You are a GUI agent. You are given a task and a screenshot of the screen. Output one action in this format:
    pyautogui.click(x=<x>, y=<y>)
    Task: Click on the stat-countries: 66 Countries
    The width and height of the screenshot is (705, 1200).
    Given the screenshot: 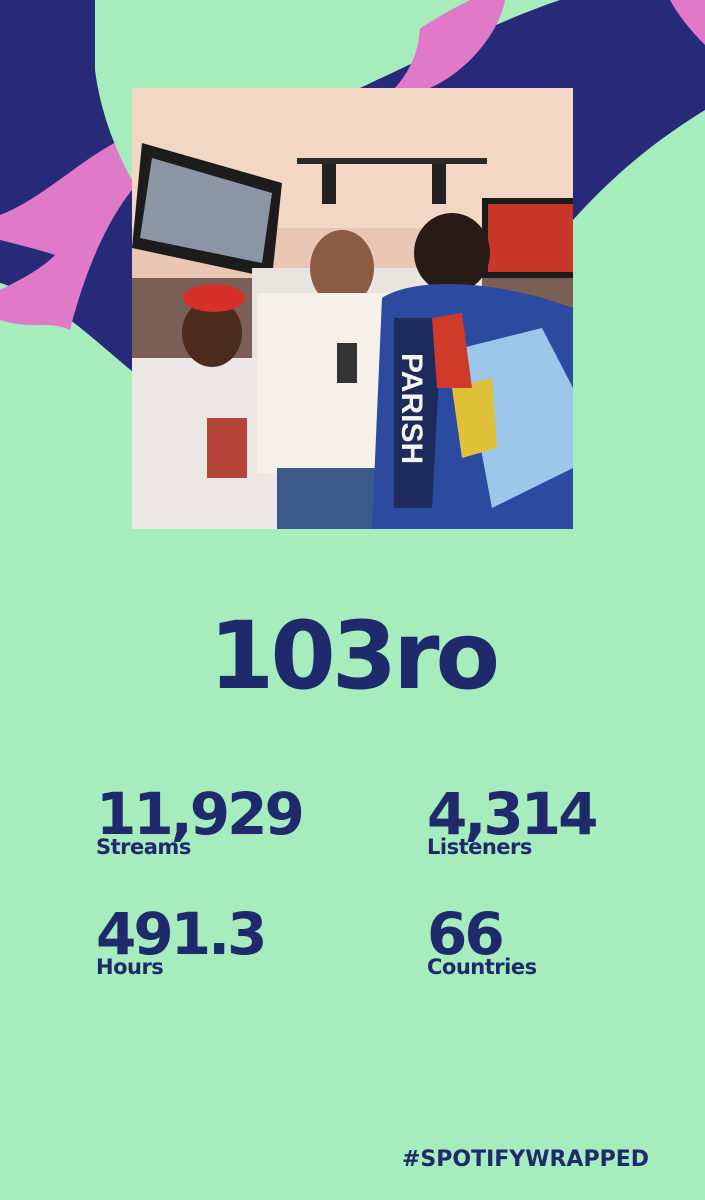 What is the action you would take?
    pyautogui.click(x=482, y=941)
    